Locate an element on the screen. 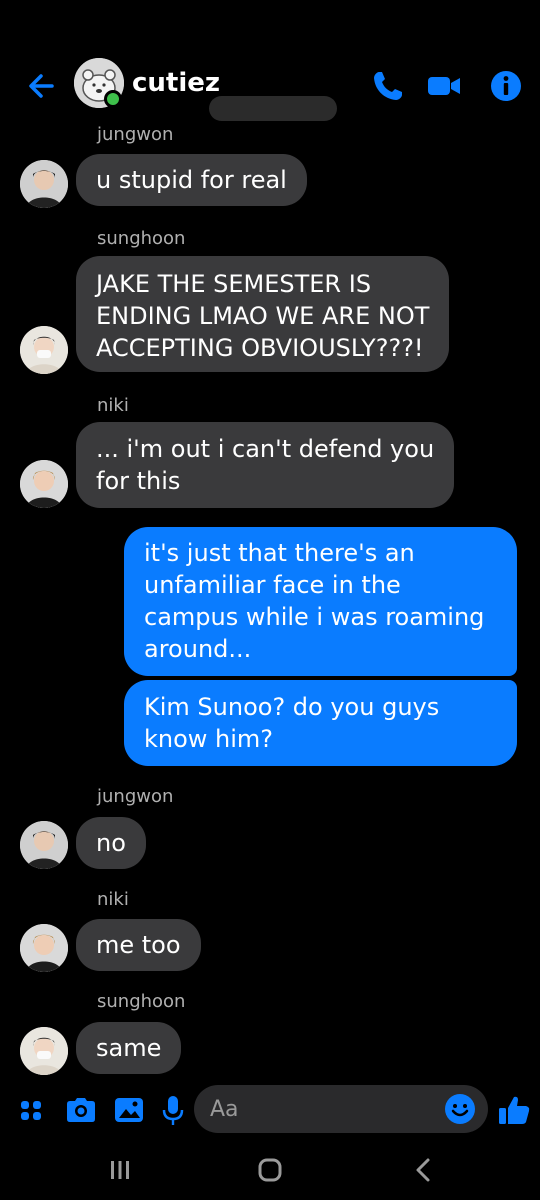 The image size is (540, 1200). message-bubble: no is located at coordinates (111, 843).